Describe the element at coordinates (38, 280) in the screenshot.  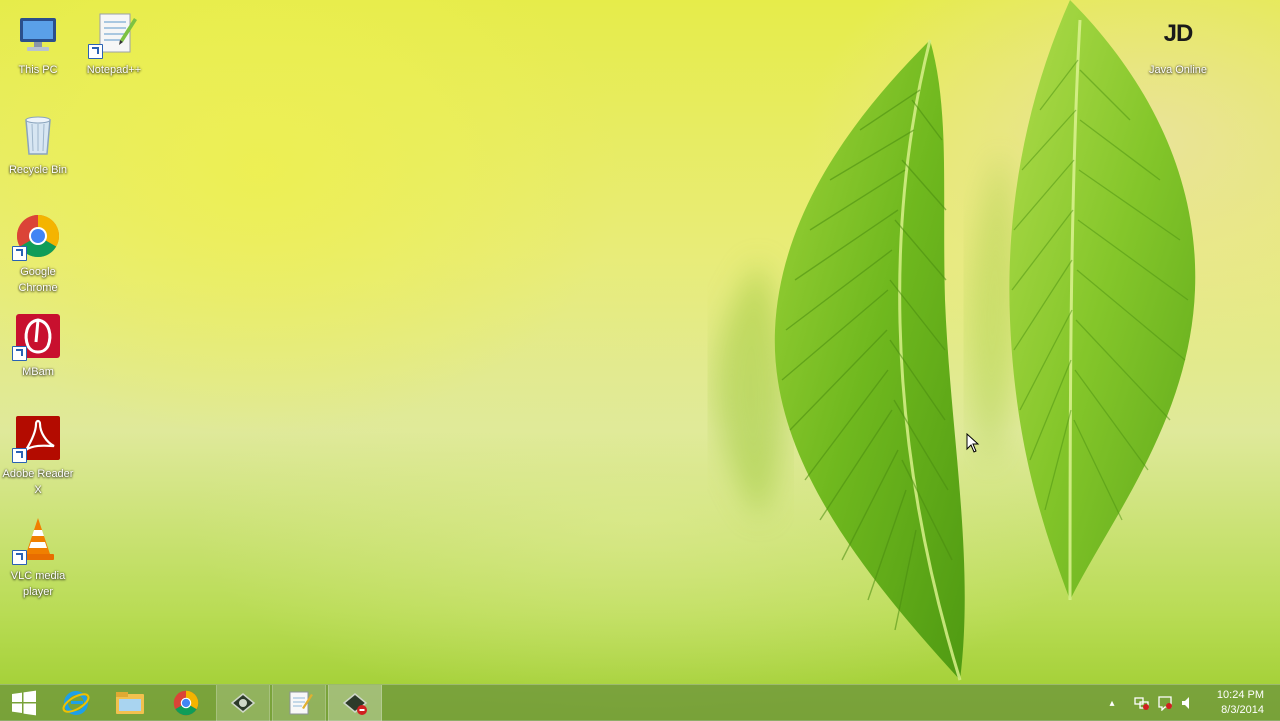
I see `desktop-icon-label: Google Chrome` at that location.